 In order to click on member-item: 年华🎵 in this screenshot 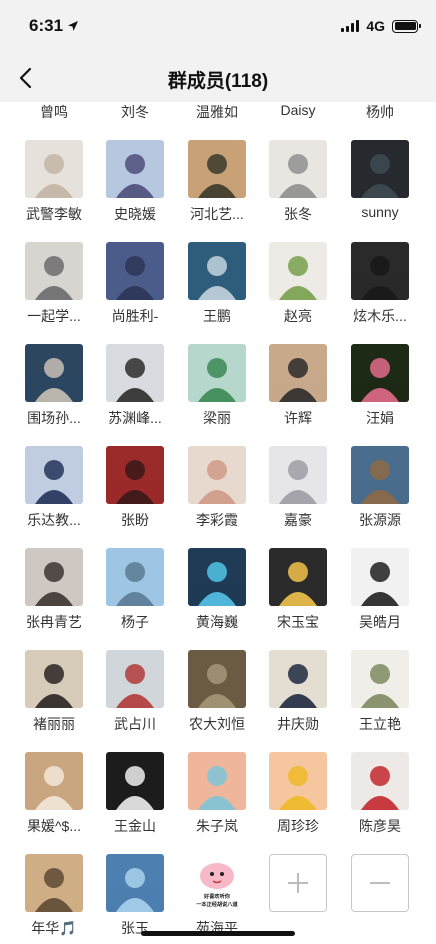, I will do `click(54, 899)`.